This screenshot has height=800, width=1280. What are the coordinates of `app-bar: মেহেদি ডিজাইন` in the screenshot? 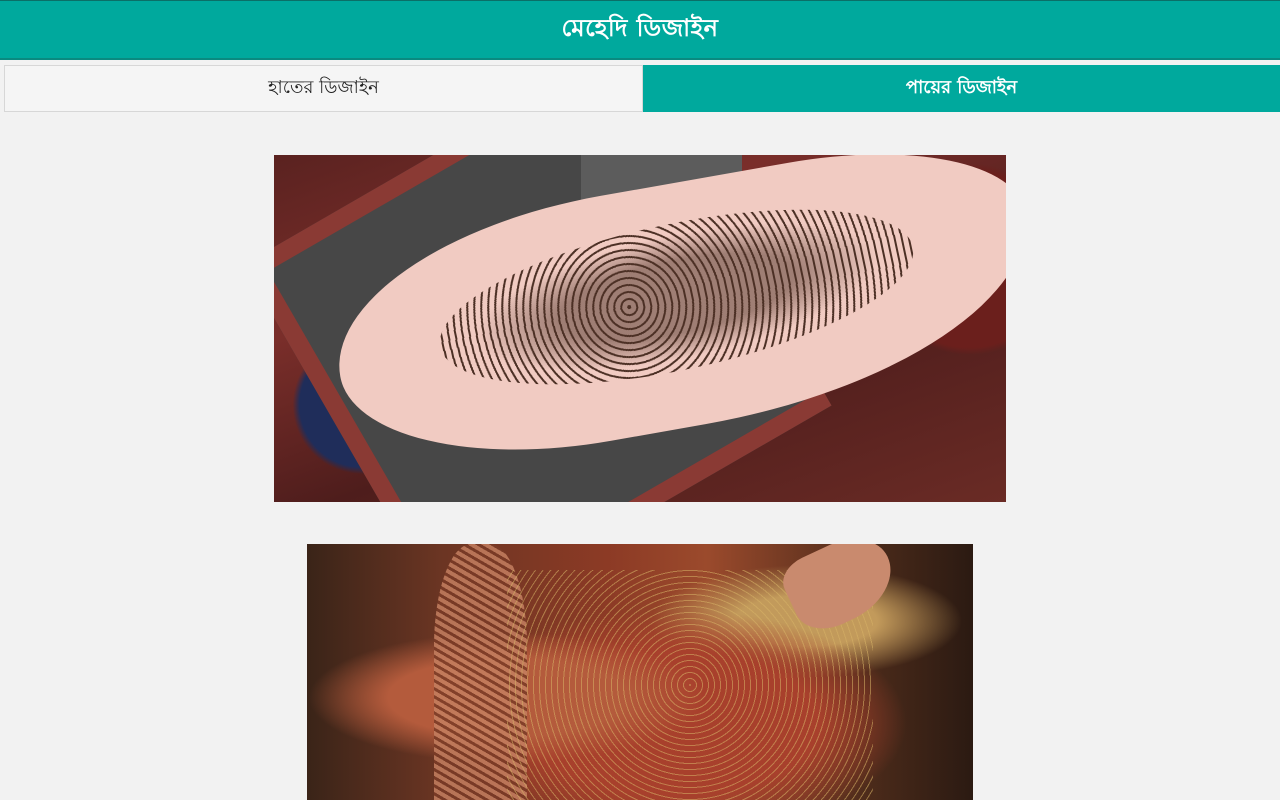 It's located at (640, 30).